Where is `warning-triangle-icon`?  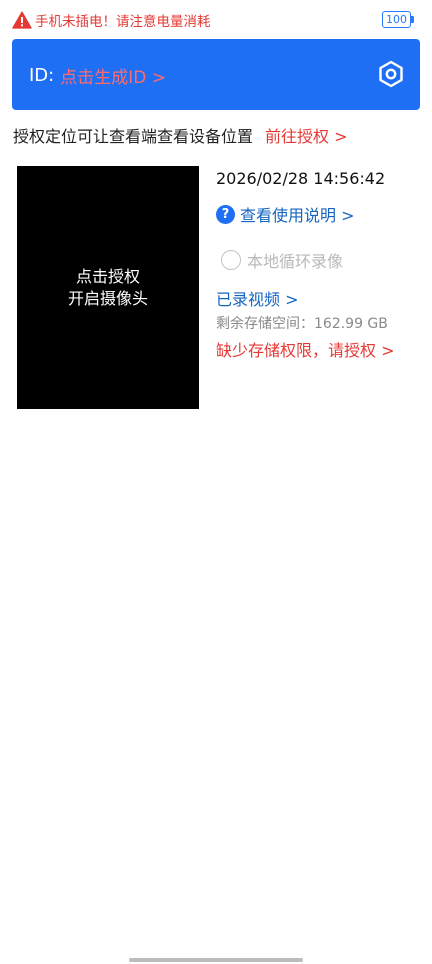
warning-triangle-icon is located at coordinates (22, 20).